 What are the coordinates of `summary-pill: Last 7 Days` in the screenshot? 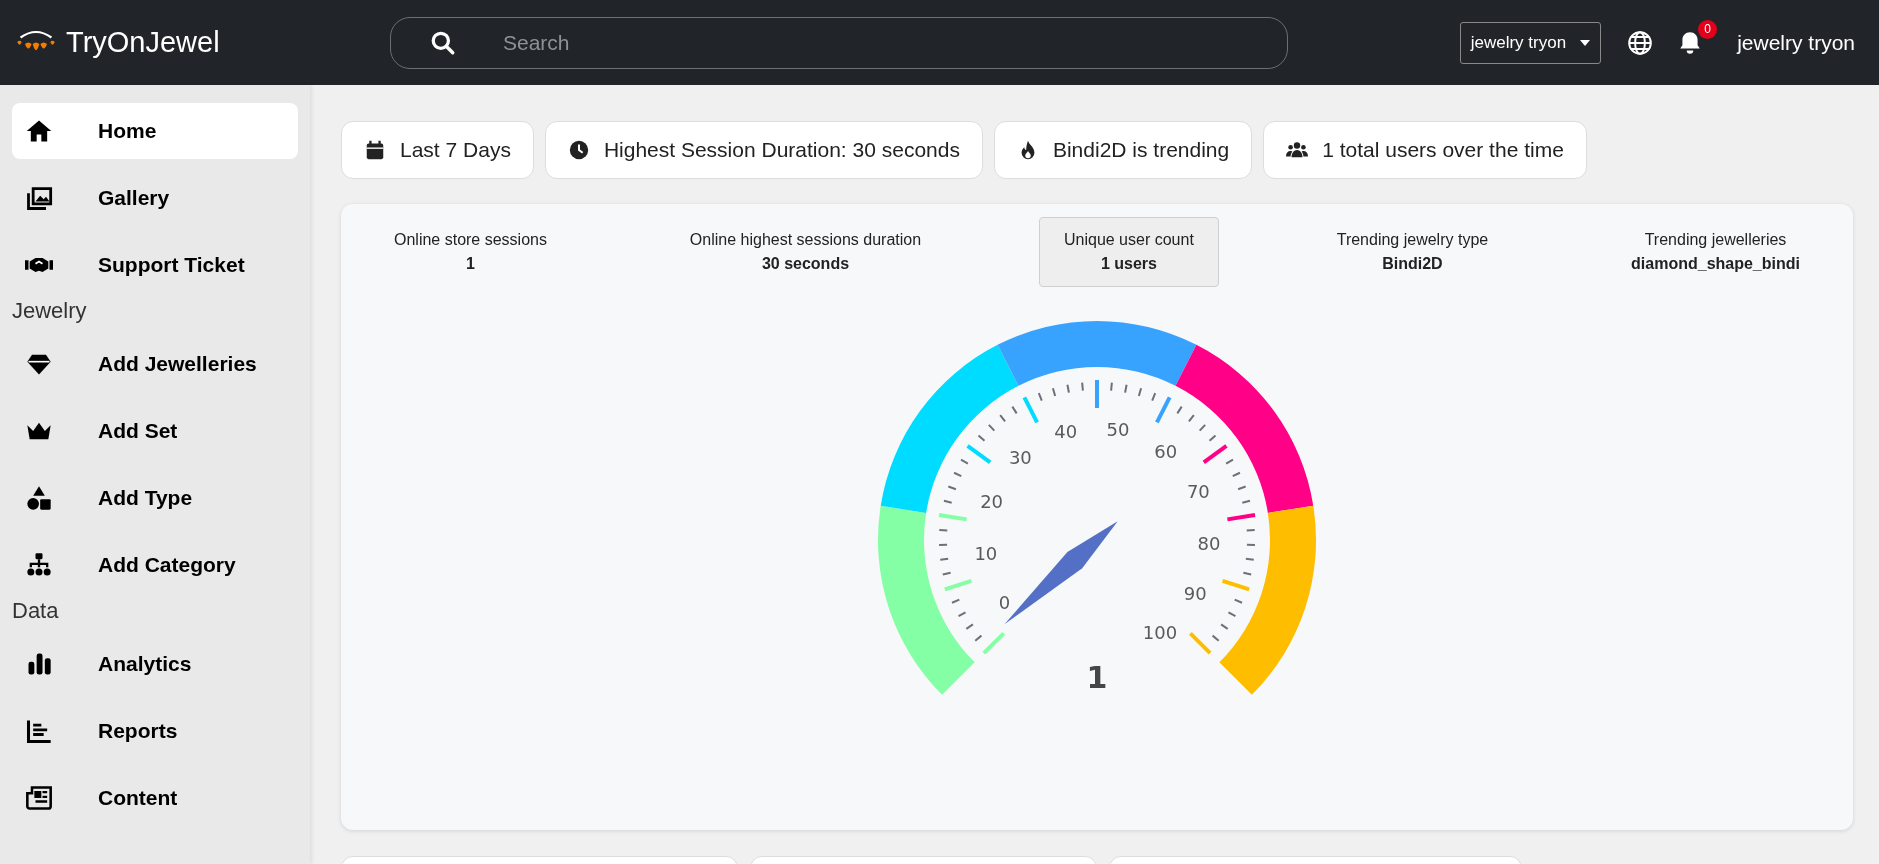 It's located at (437, 150).